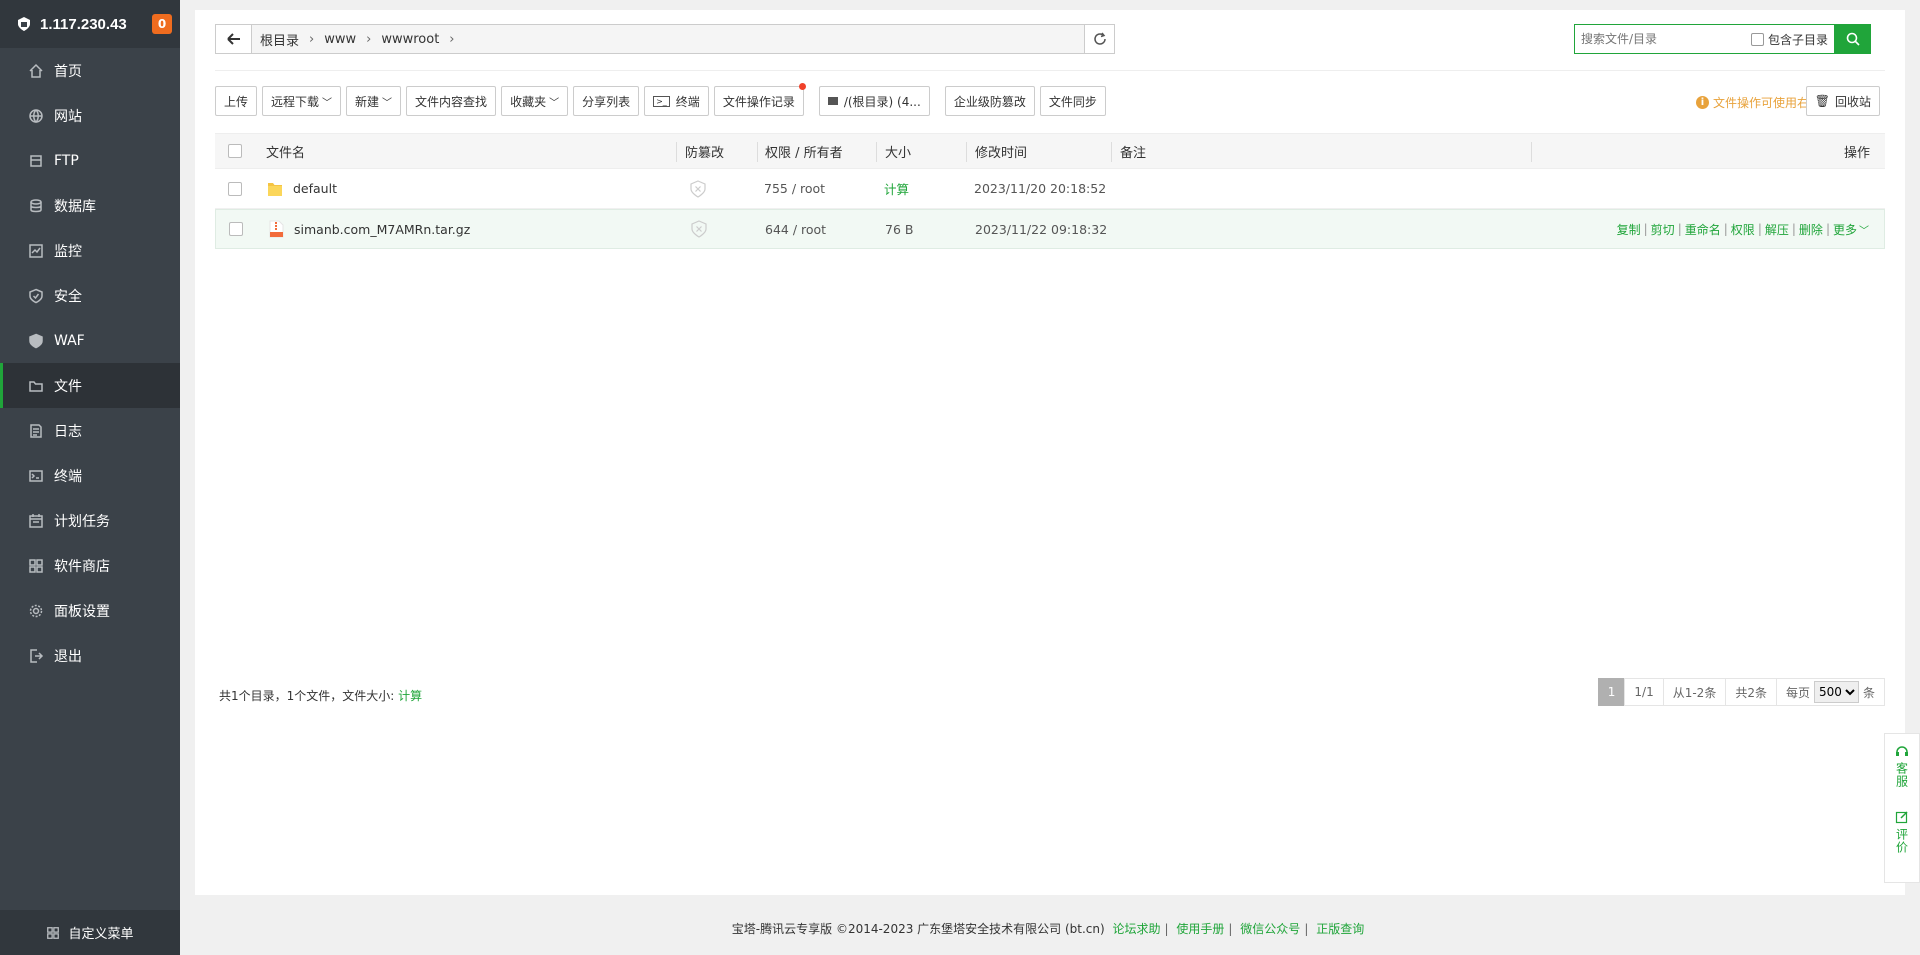  What do you see at coordinates (90, 250) in the screenshot?
I see `sidebar-item-monitor: 监控` at bounding box center [90, 250].